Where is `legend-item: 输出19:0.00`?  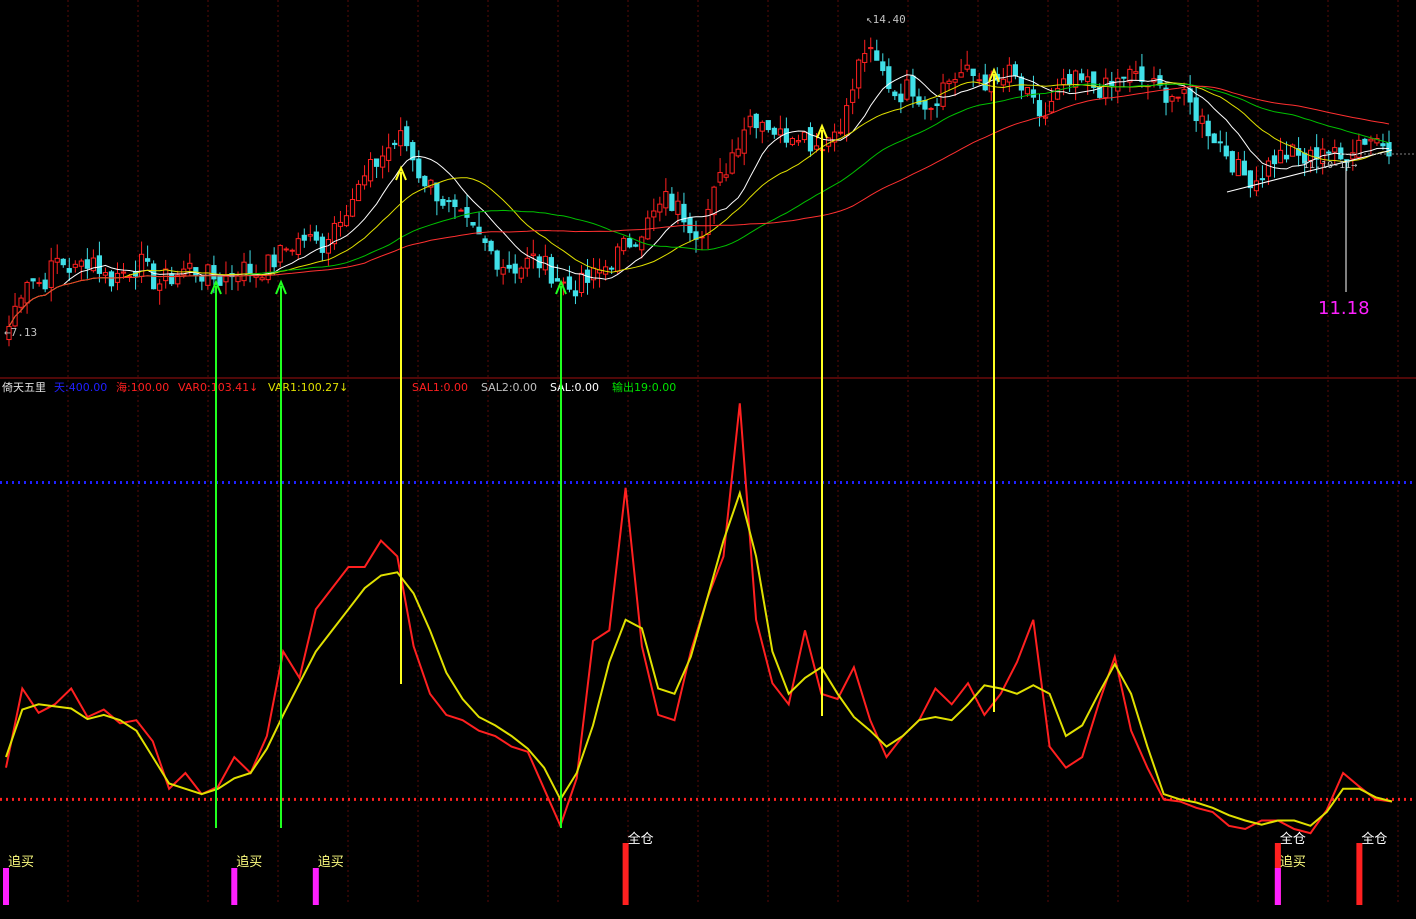 legend-item: 输出19:0.00 is located at coordinates (644, 387).